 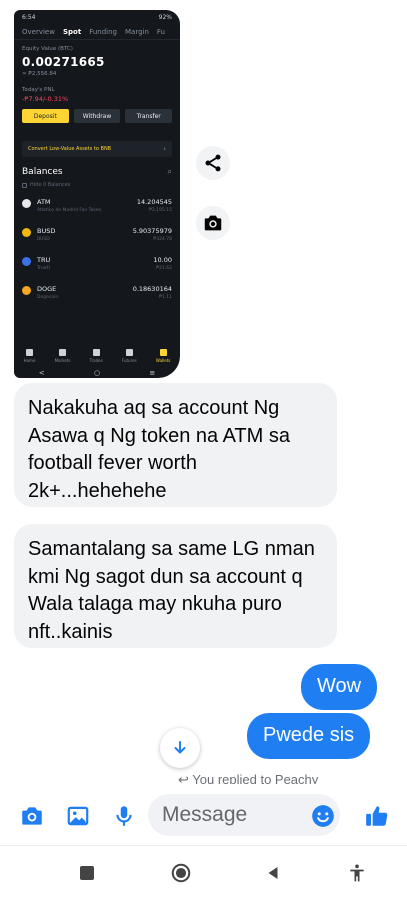 What do you see at coordinates (165, 297) in the screenshot?
I see `coin-fiat: ₱1.11` at bounding box center [165, 297].